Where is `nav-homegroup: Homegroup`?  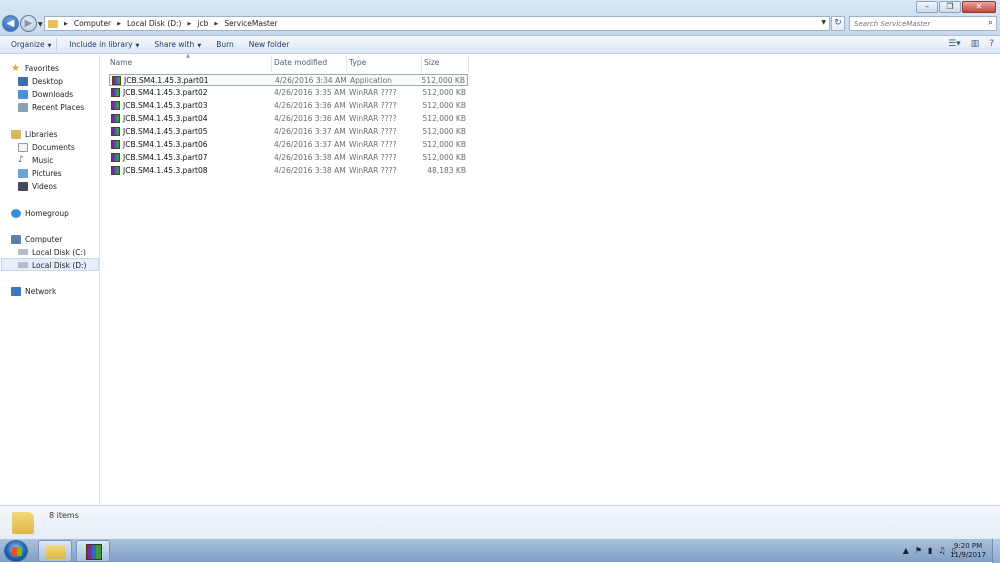
nav-homegroup: Homegroup is located at coordinates (40, 213).